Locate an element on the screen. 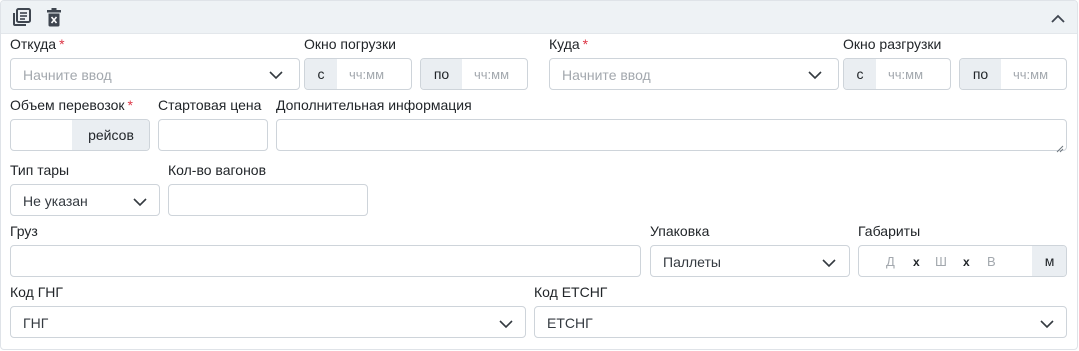  unloading-from-placeholder: чч:мм is located at coordinates (906, 74).